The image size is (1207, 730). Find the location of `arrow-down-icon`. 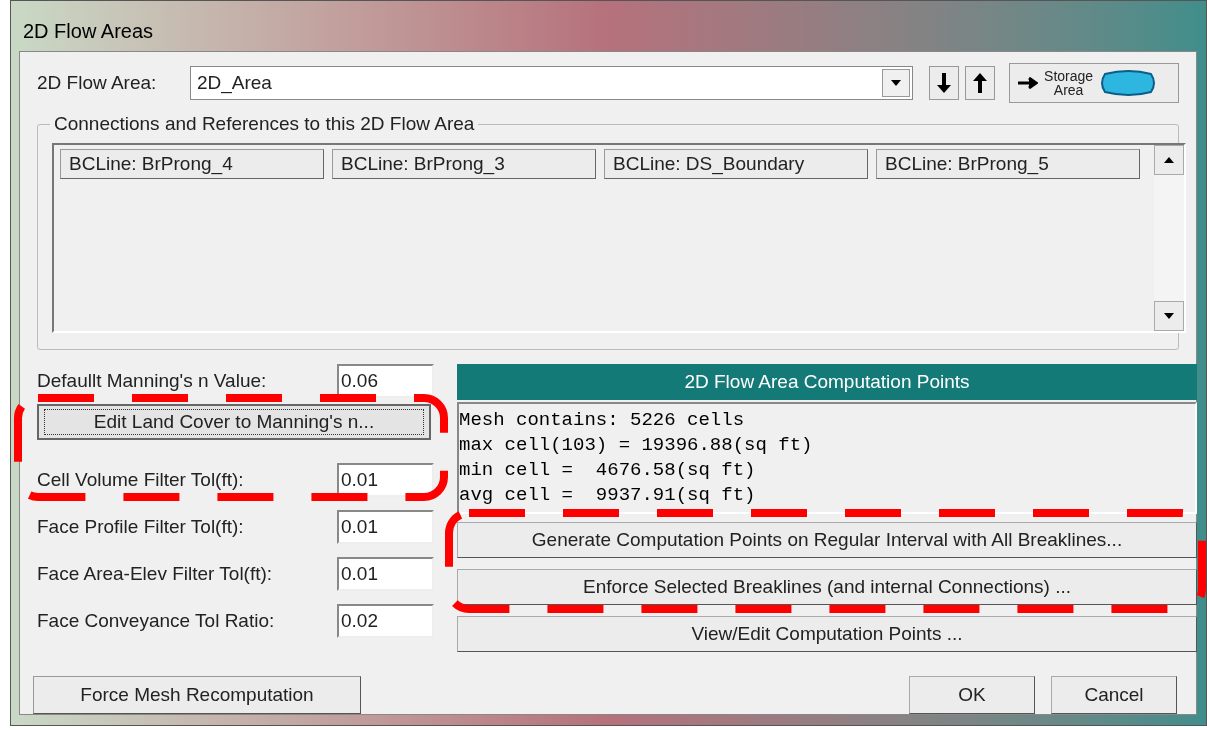

arrow-down-icon is located at coordinates (944, 83).